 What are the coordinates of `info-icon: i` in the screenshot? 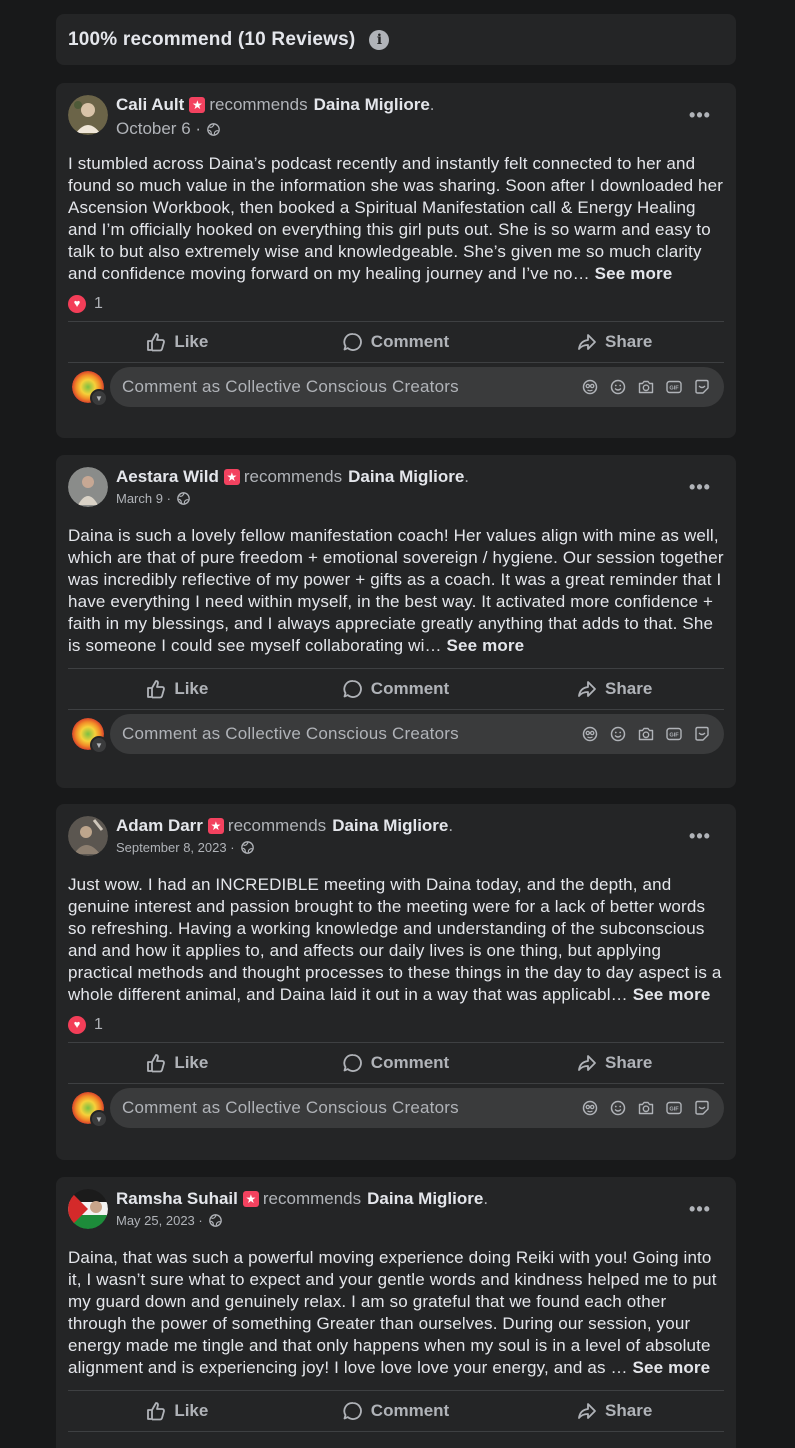 It's located at (379, 39).